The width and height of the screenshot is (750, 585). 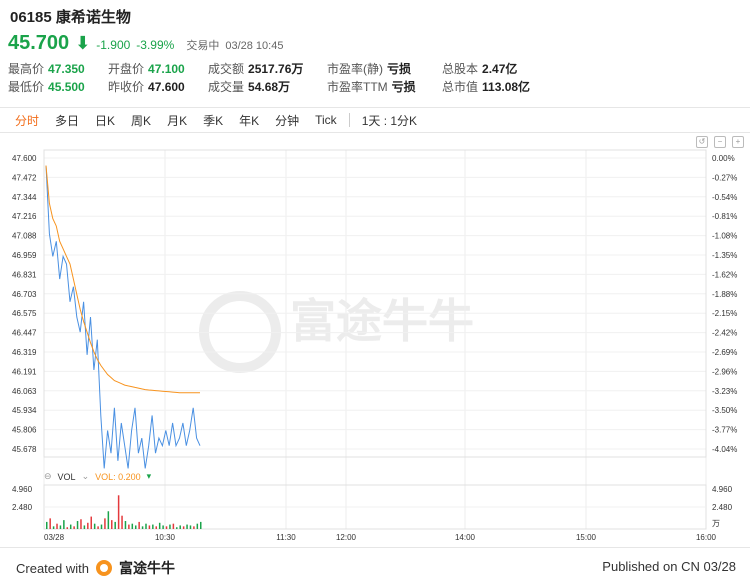 I want to click on price-change-pct: -3.99%, so click(x=155, y=45).